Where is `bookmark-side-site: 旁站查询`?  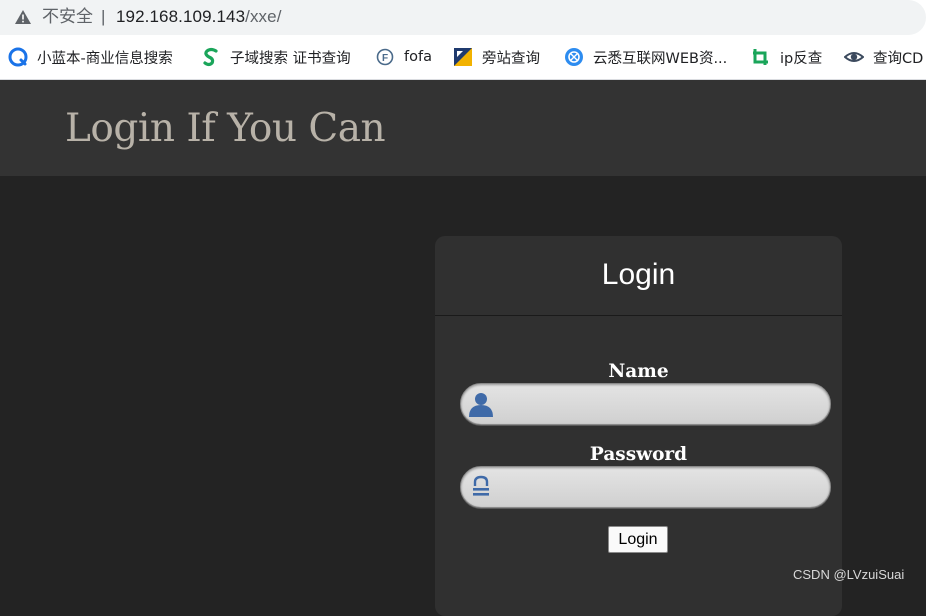
bookmark-side-site: 旁站查询 is located at coordinates (496, 57).